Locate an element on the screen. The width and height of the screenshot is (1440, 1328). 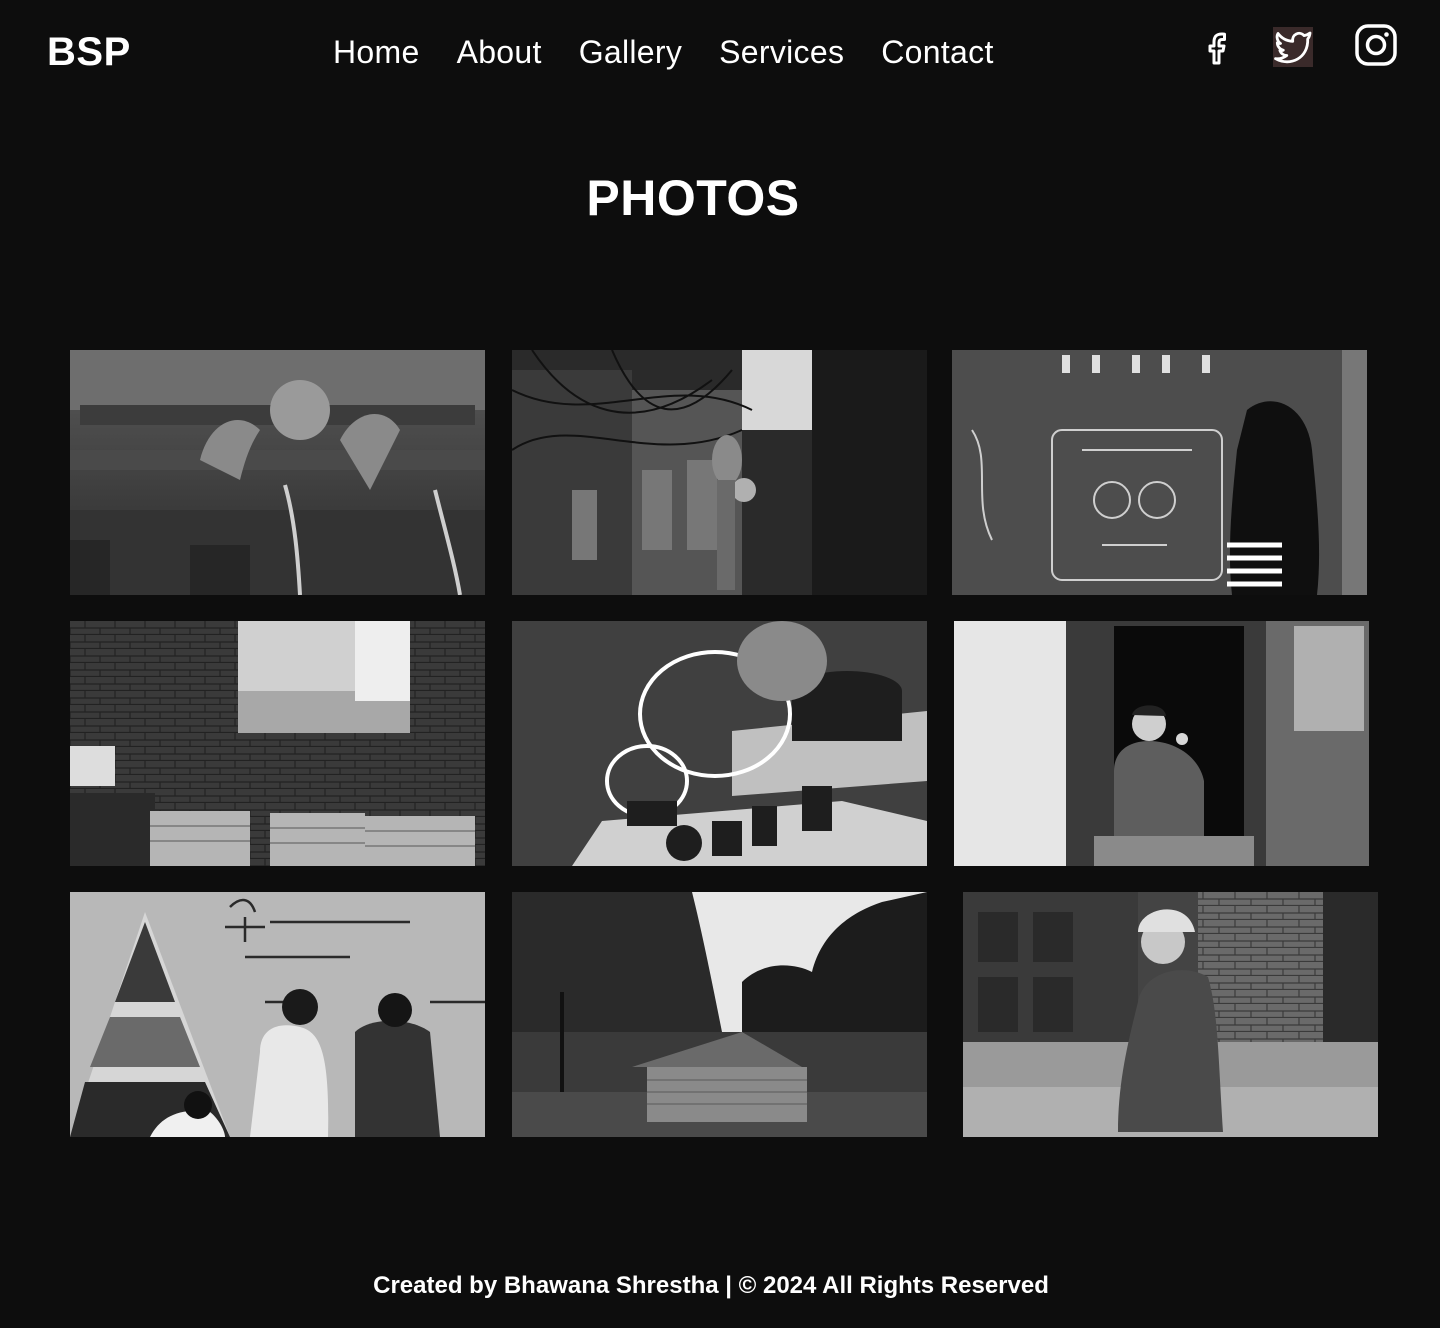
brick-wall-office-image is located at coordinates (277, 743).